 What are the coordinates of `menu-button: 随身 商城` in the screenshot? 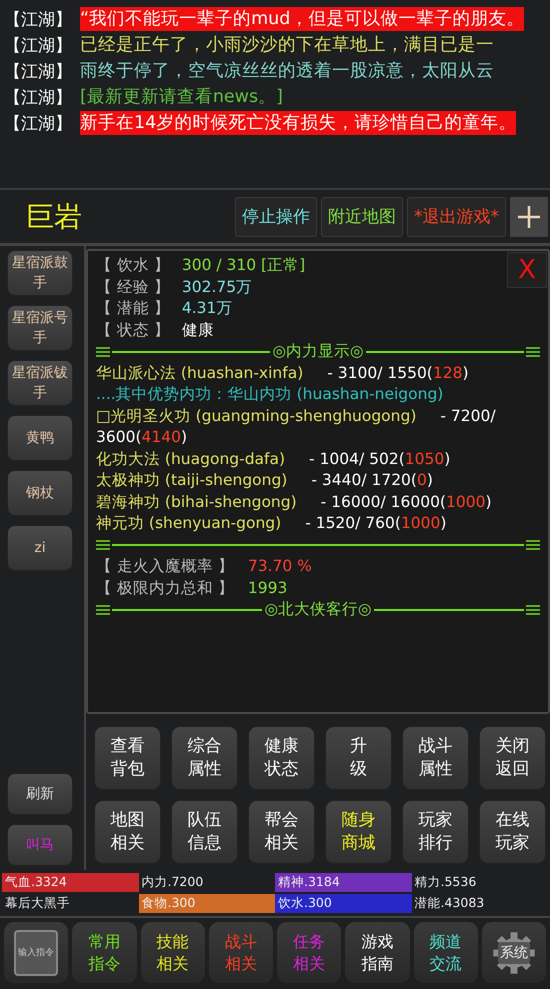 It's located at (358, 832).